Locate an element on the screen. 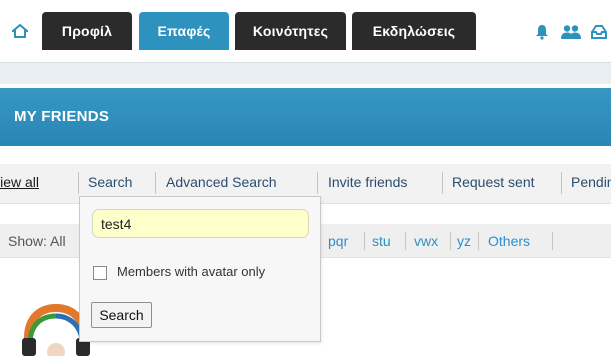  letter-filter-link: stu is located at coordinates (381, 241).